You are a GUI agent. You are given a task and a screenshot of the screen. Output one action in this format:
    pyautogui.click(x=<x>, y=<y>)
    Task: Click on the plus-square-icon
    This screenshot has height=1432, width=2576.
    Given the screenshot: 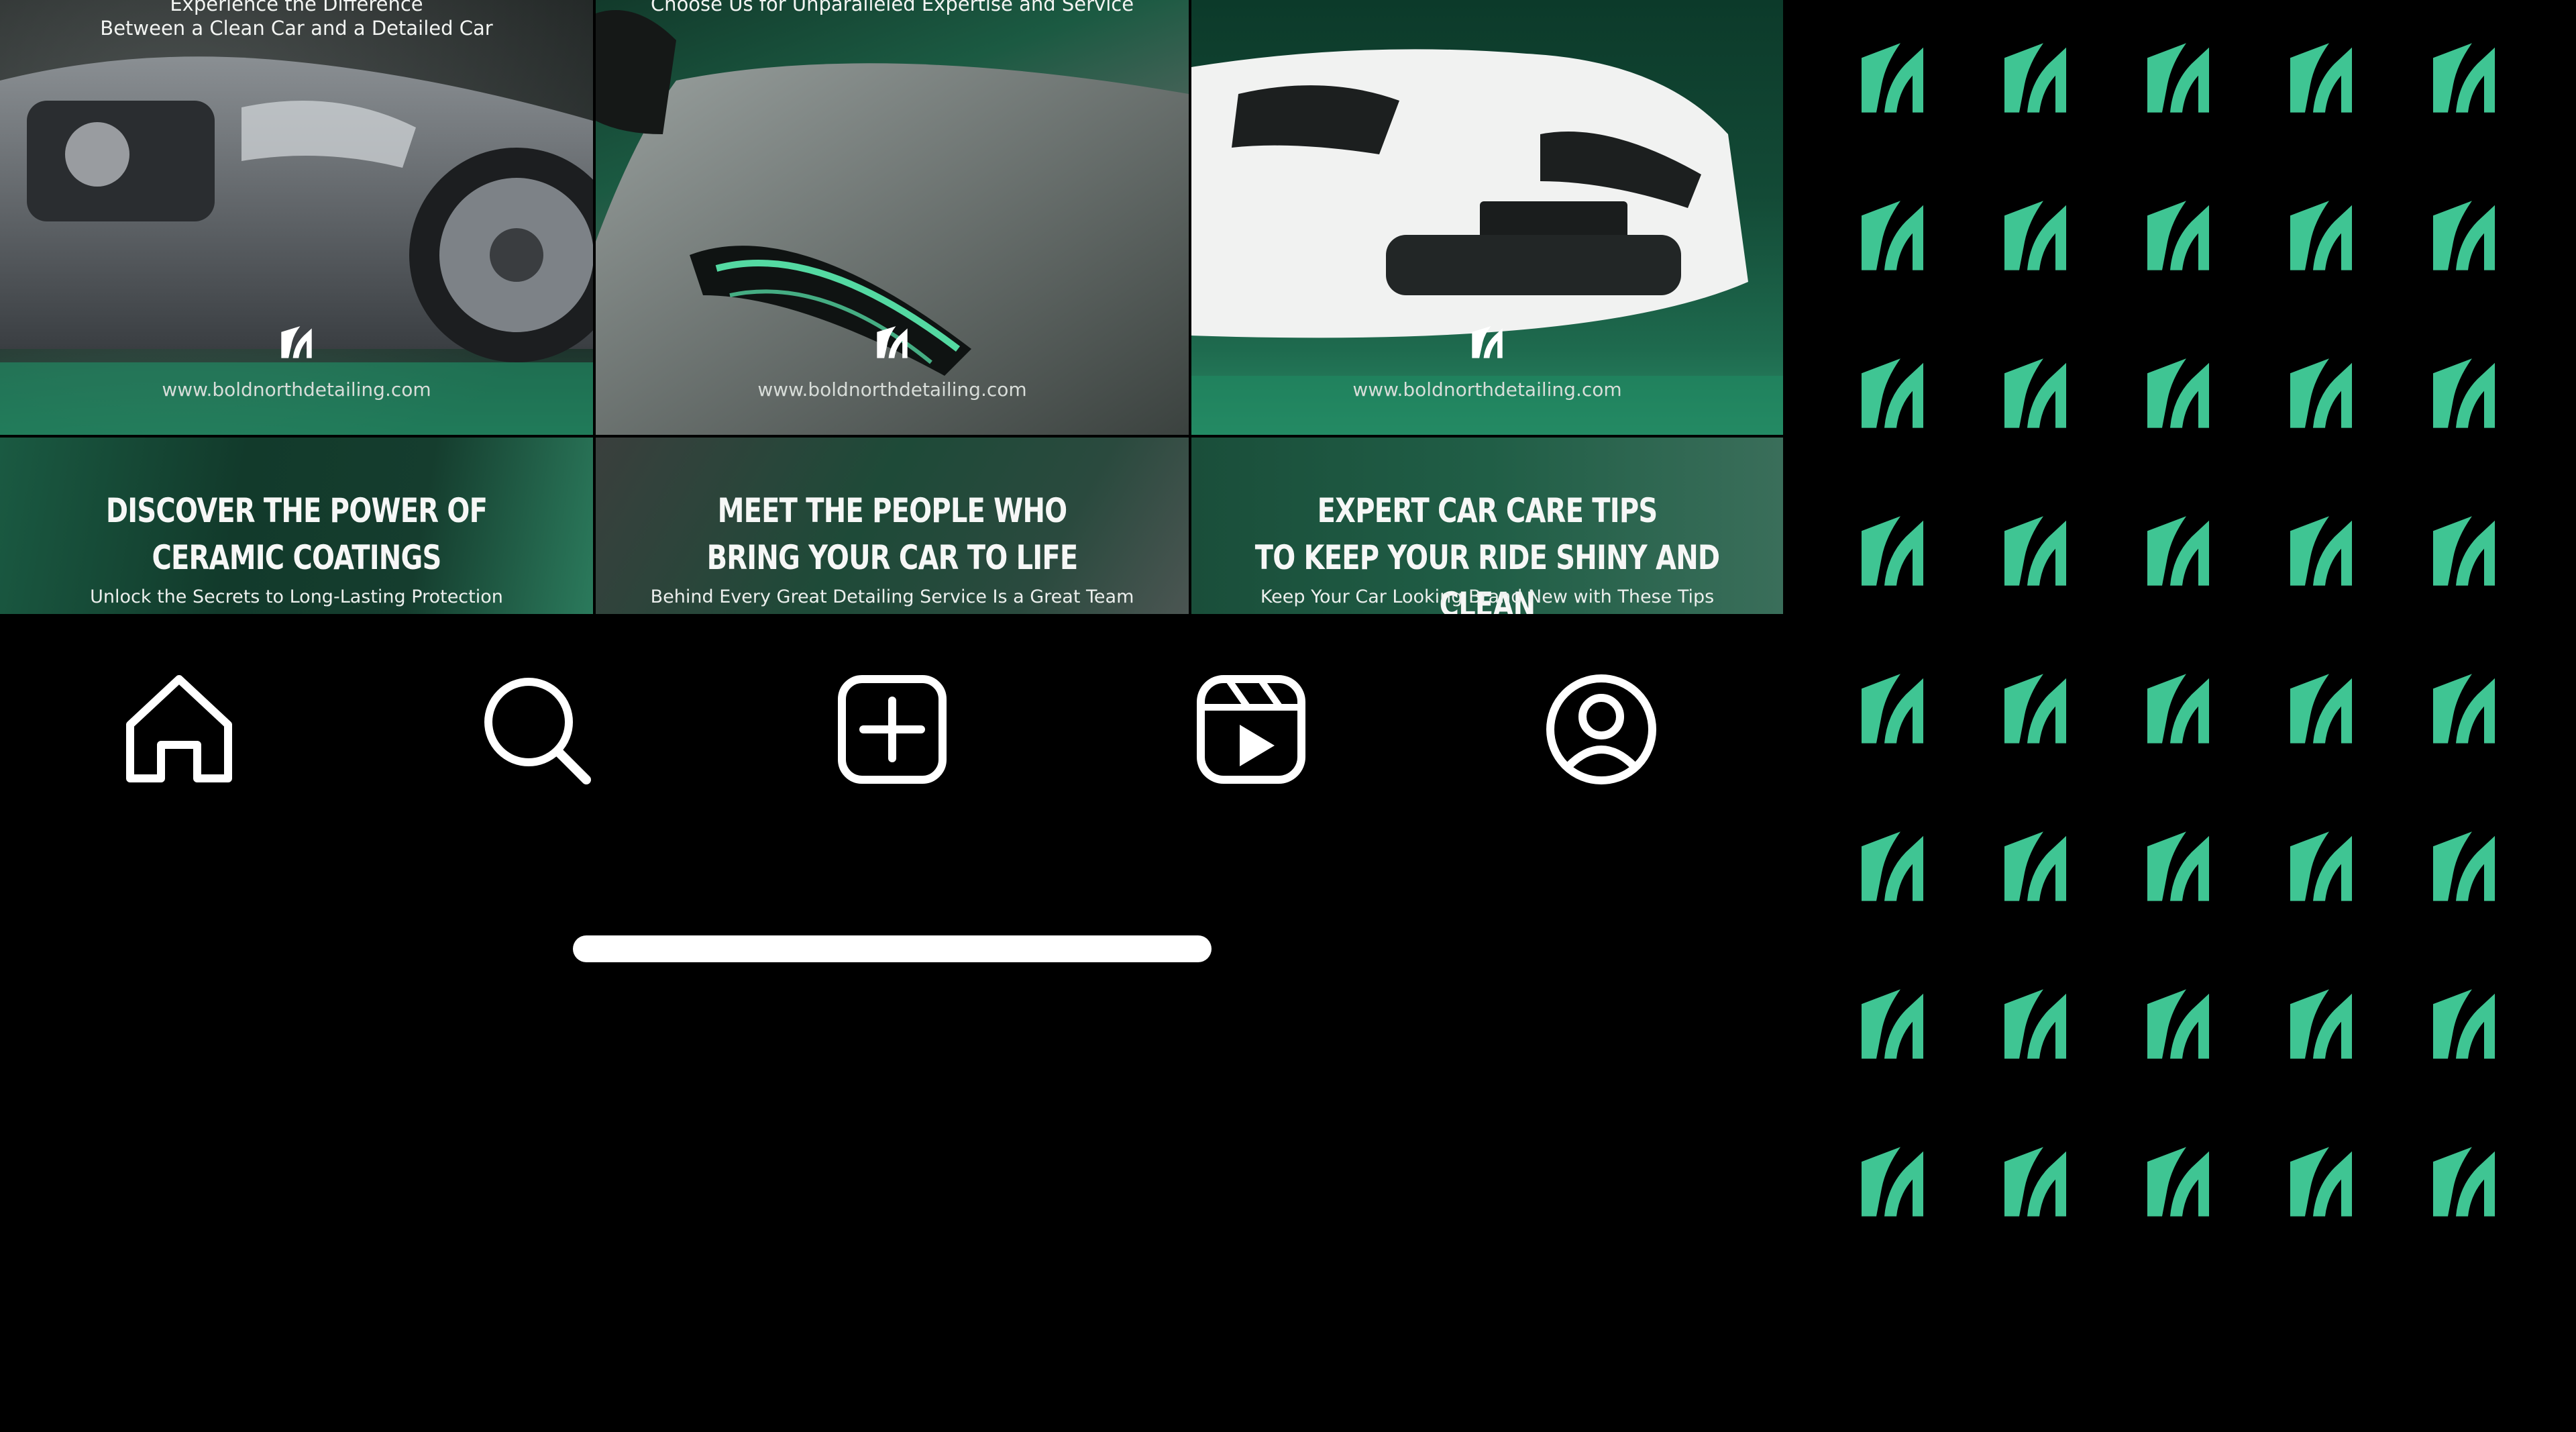 What is the action you would take?
    pyautogui.click(x=892, y=729)
    